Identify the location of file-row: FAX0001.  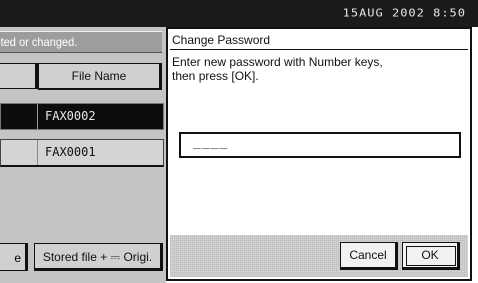
(82, 153).